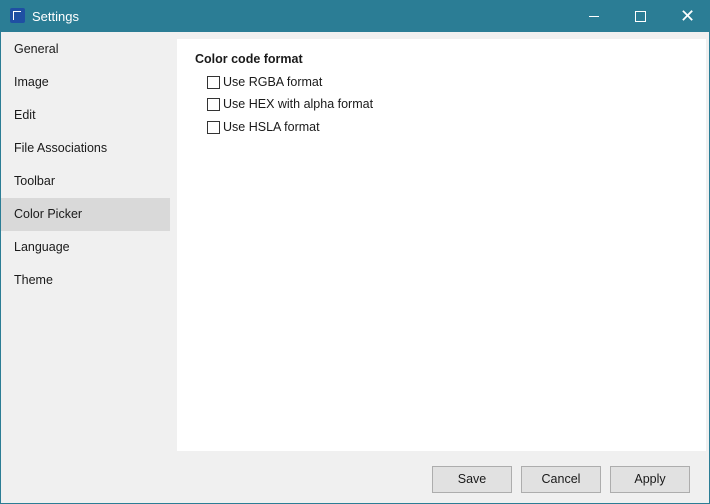 The width and height of the screenshot is (710, 504). Describe the element at coordinates (298, 104) in the screenshot. I see `hex-alpha-format-label: Use HEX with alpha format` at that location.